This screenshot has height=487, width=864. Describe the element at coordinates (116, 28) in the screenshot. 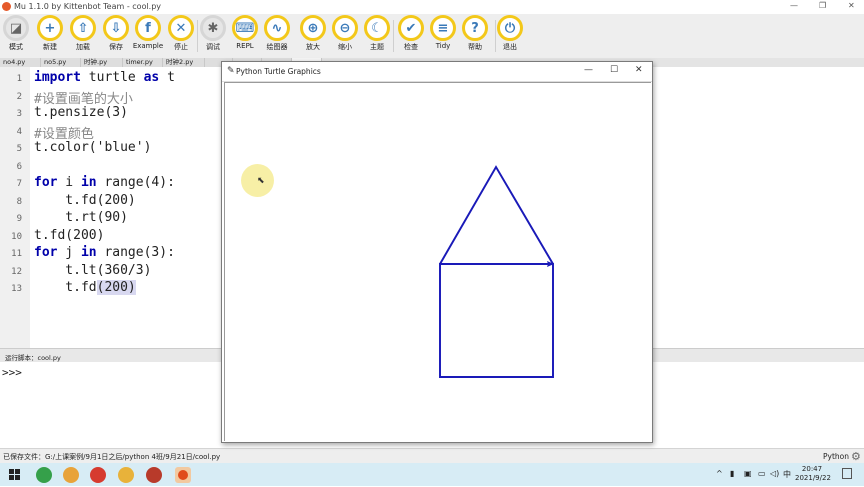

I see `save-icon-glyph: ⇩` at that location.